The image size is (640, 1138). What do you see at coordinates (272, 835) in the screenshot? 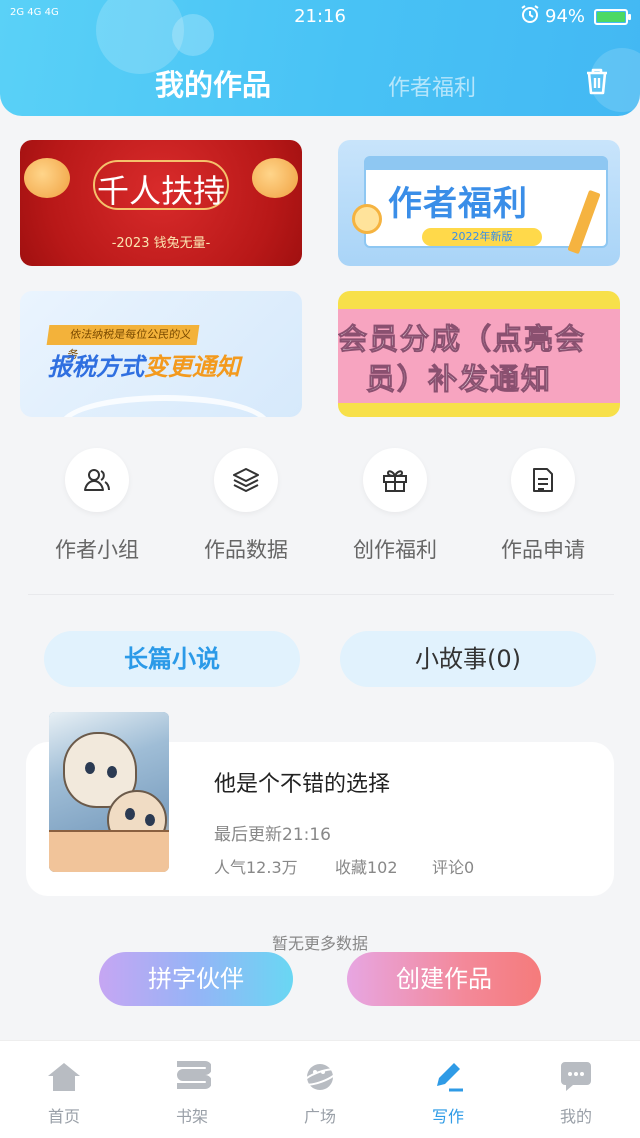
I see `work-updated: 最后更新21:16` at bounding box center [272, 835].